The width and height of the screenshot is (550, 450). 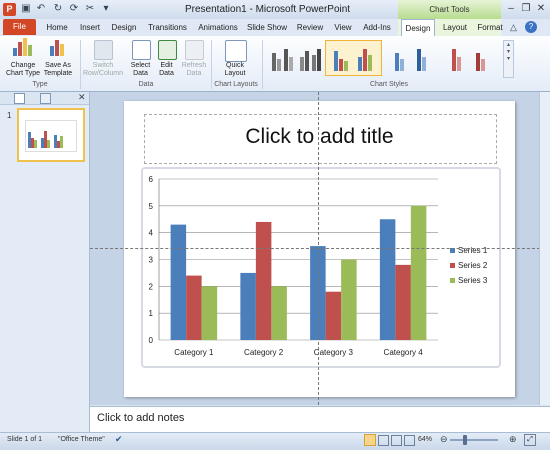 What do you see at coordinates (194, 352) in the screenshot?
I see `x-tick-label: Category 1` at bounding box center [194, 352].